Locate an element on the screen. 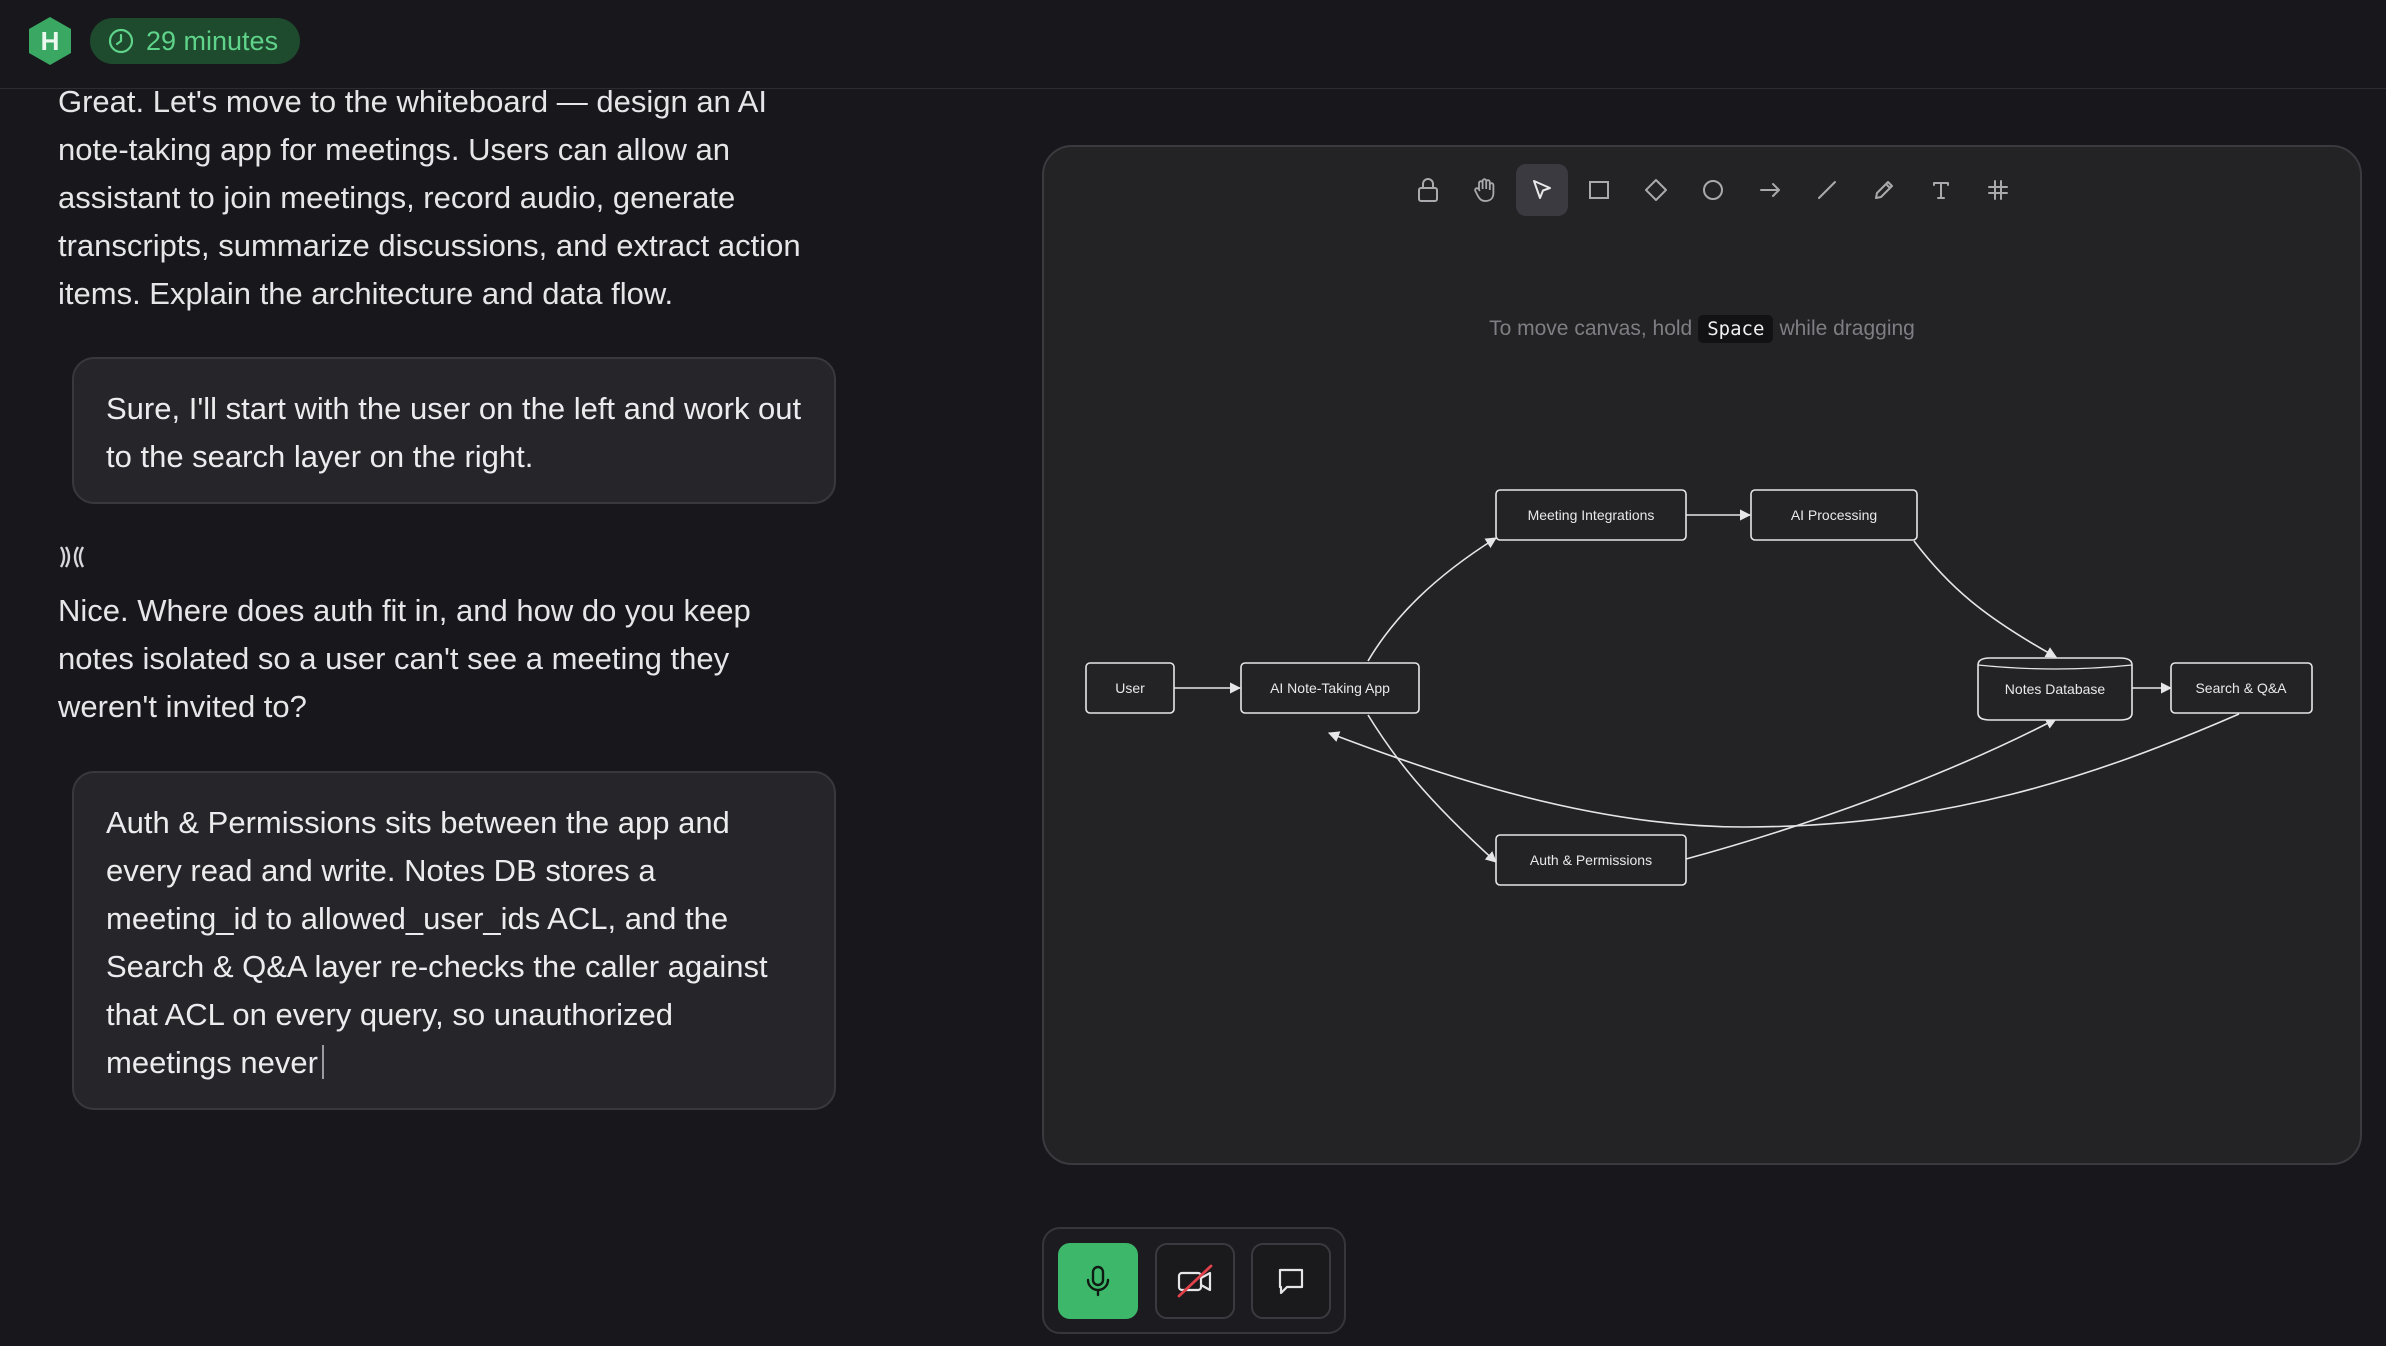 This screenshot has height=1346, width=2386. node-label: AI Processing is located at coordinates (1834, 515).